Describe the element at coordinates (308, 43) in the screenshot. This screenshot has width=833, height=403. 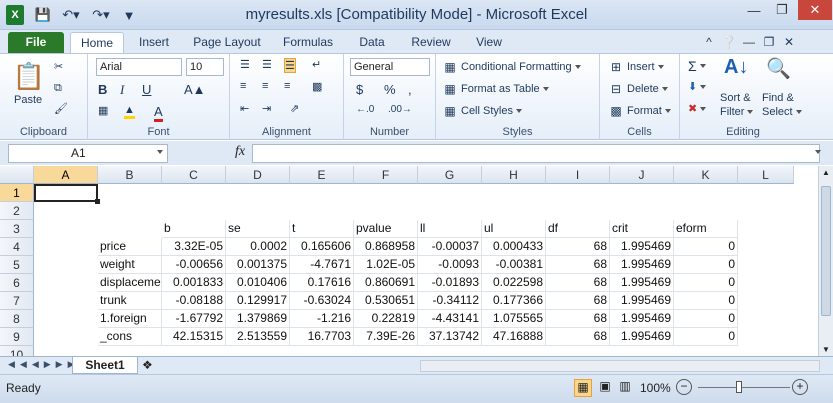
I see `tab-formulas: Formulas` at that location.